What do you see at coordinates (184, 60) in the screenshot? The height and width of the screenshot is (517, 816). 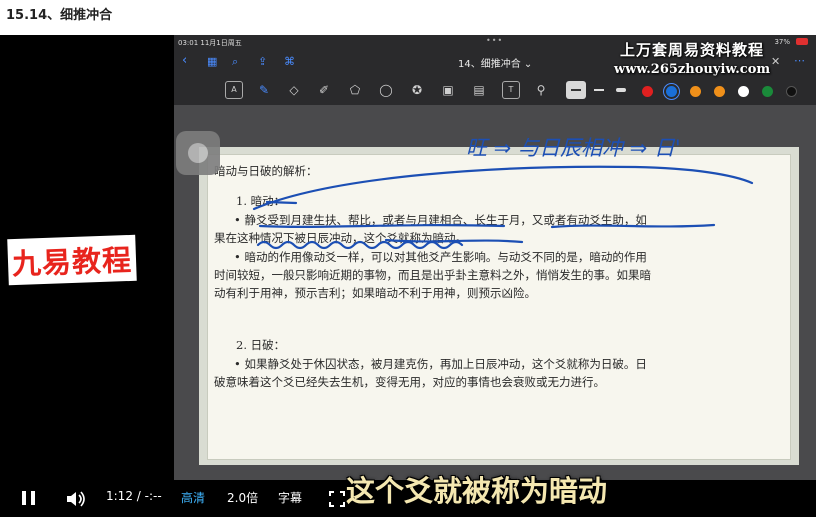 I see `back-icon: ‹` at bounding box center [184, 60].